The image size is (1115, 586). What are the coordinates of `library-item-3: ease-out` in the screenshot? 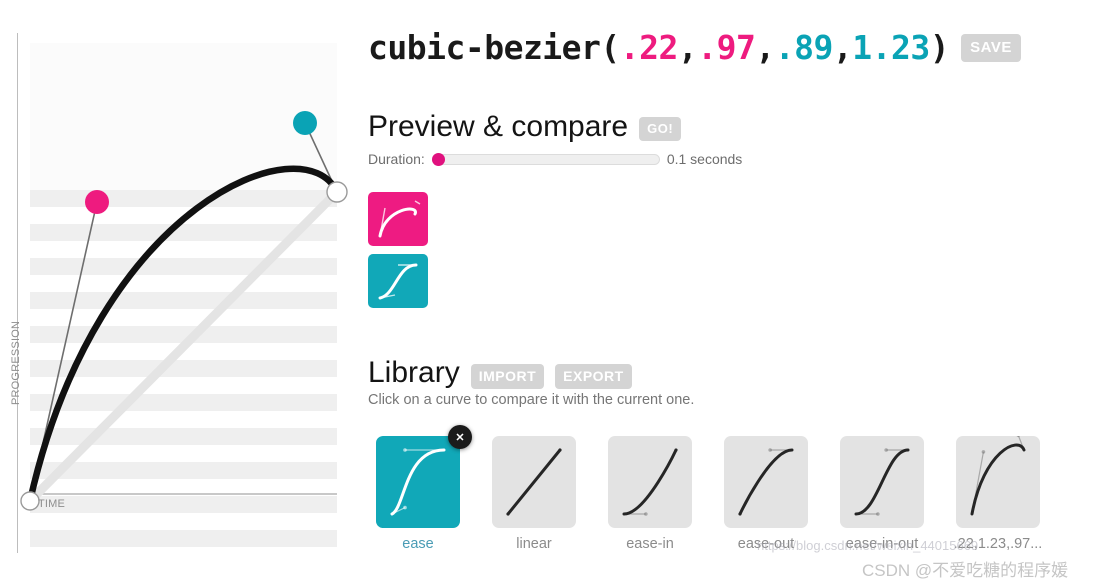 It's located at (766, 494).